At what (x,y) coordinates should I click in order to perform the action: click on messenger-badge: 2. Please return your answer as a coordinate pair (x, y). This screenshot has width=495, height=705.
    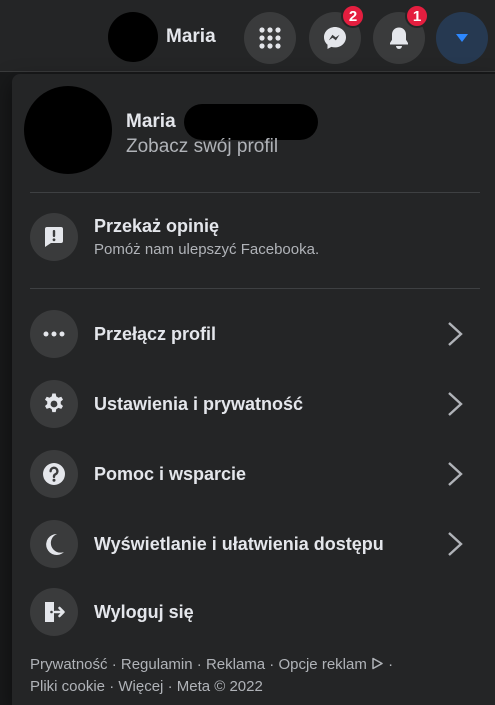
    Looking at the image, I should click on (353, 16).